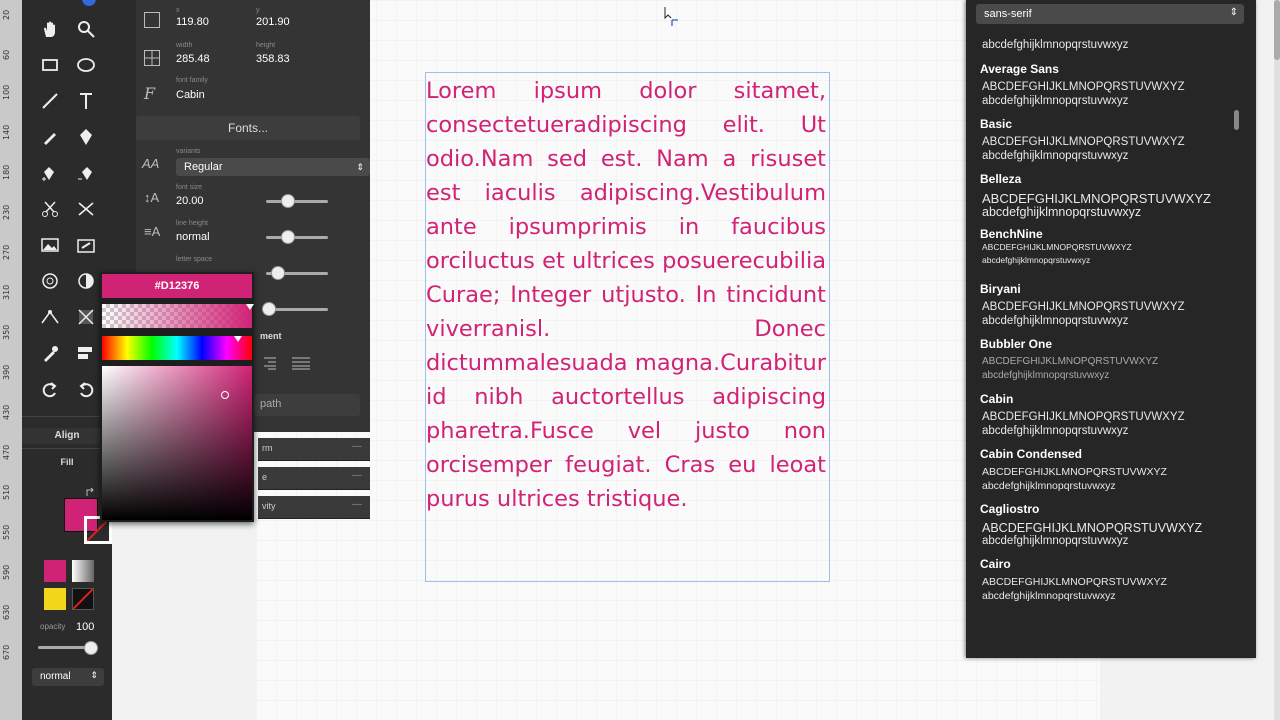 The image size is (1280, 720). Describe the element at coordinates (301, 363) in the screenshot. I see `align-justify-icon` at that location.